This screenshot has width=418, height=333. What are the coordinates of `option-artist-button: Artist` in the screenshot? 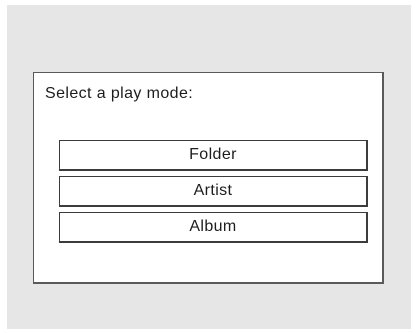 It's located at (213, 191).